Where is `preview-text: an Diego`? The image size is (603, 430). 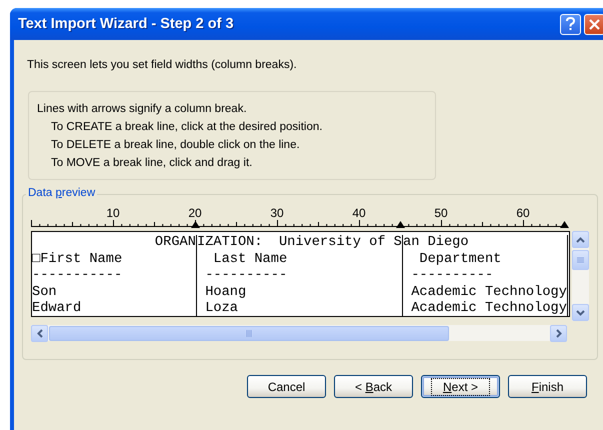
preview-text: an Diego is located at coordinates (436, 243).